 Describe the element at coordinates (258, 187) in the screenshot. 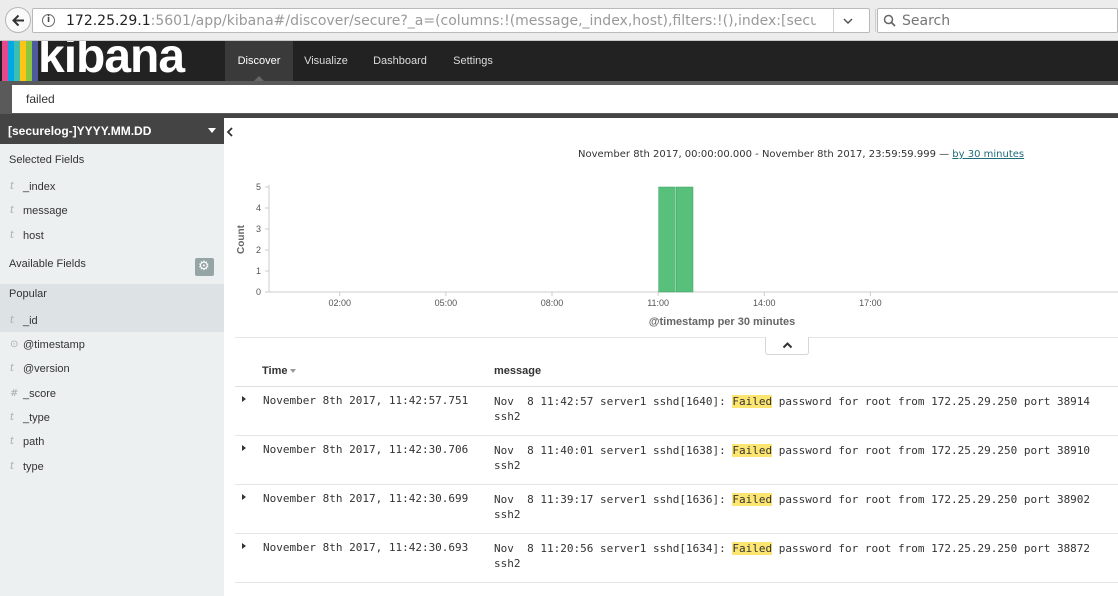

I see `y-tick-label: 5` at that location.